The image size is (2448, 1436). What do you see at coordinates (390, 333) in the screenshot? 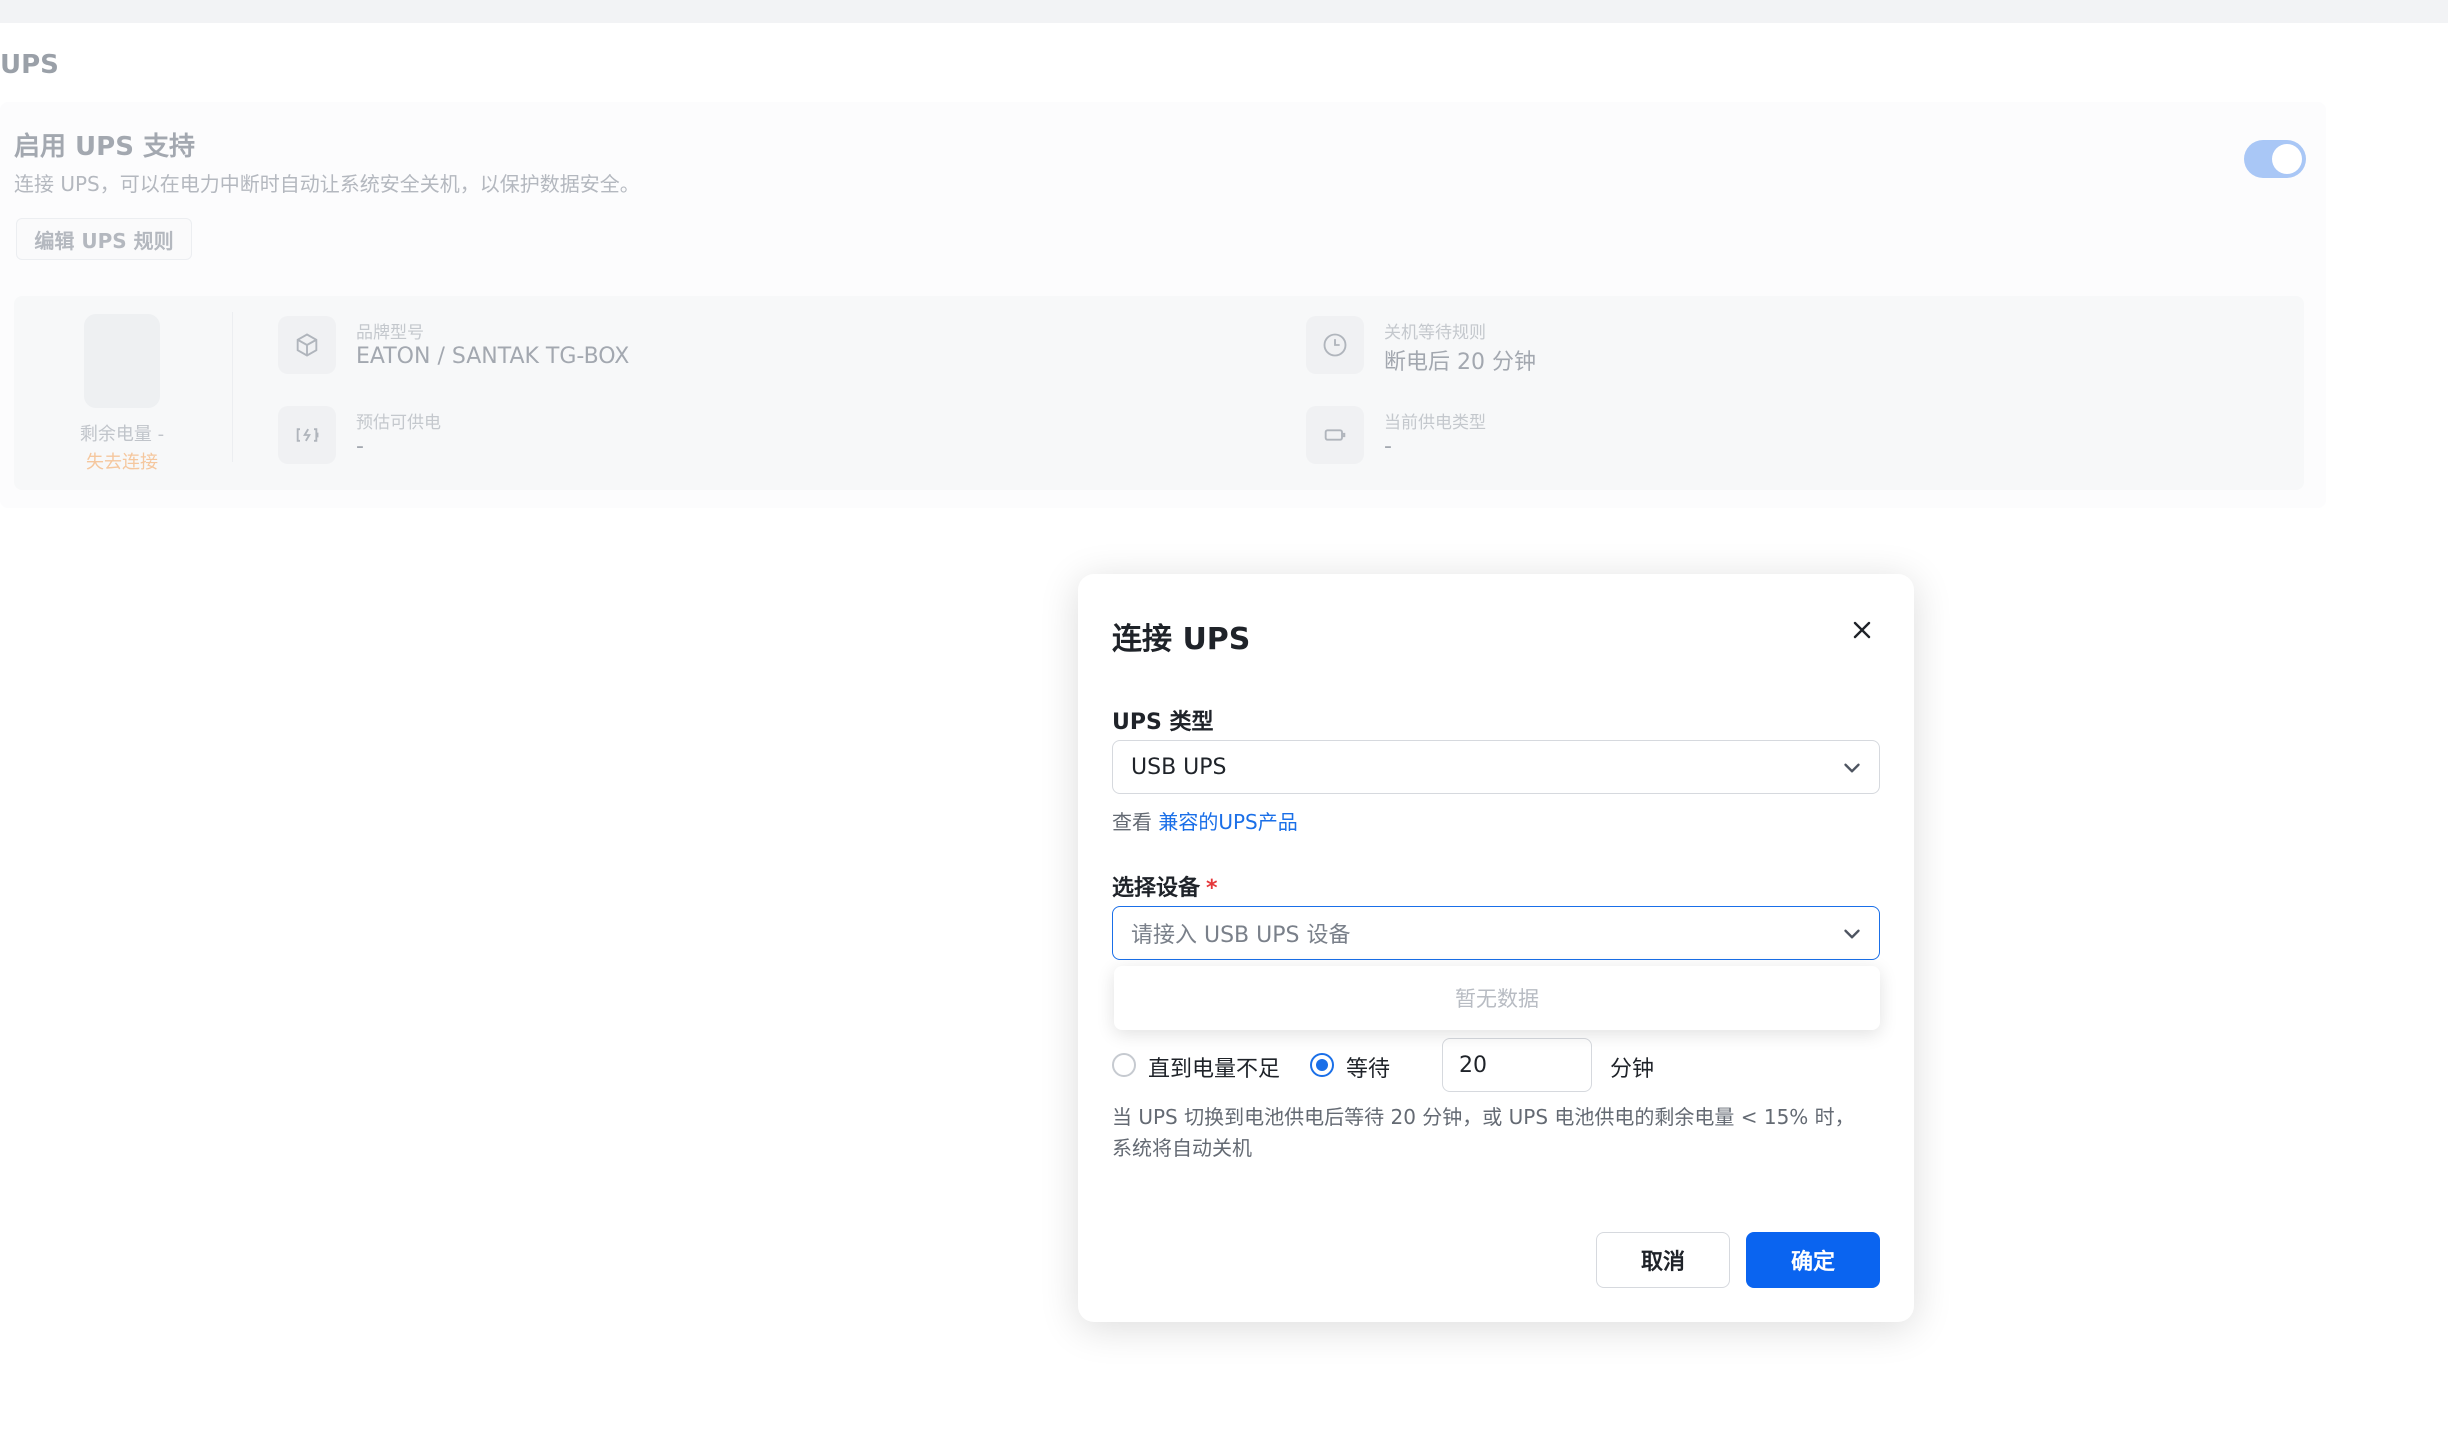
I see `brand-label: 品牌型号` at bounding box center [390, 333].